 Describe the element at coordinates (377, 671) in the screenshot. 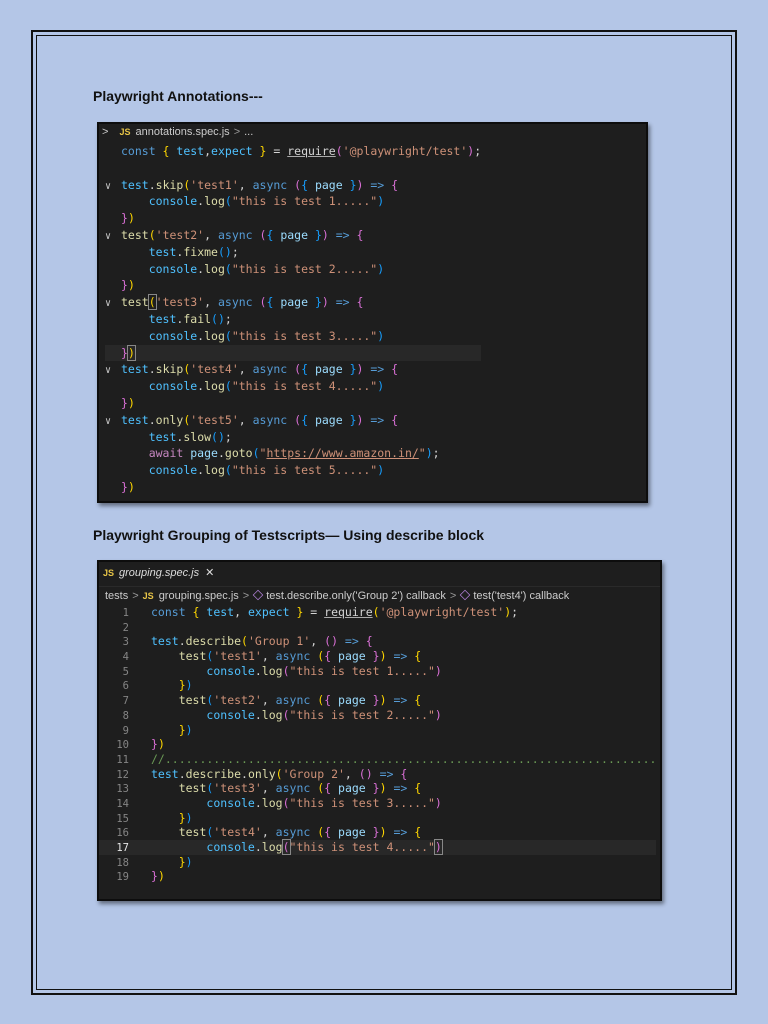

I see `code-line: 5 console.log("this is test 1.....")` at that location.